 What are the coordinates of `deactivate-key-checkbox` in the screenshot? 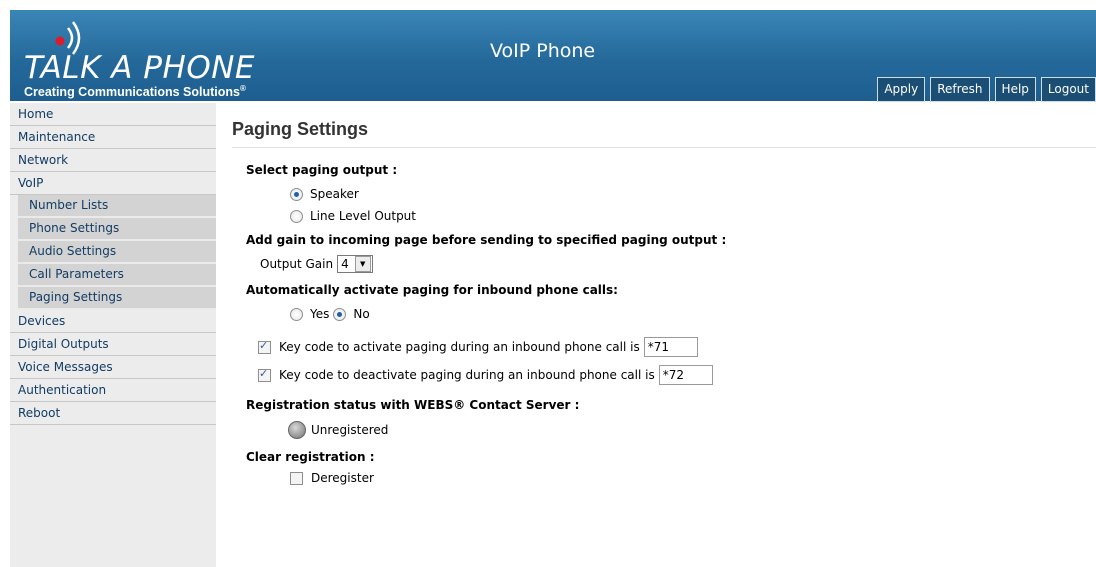 It's located at (264, 374).